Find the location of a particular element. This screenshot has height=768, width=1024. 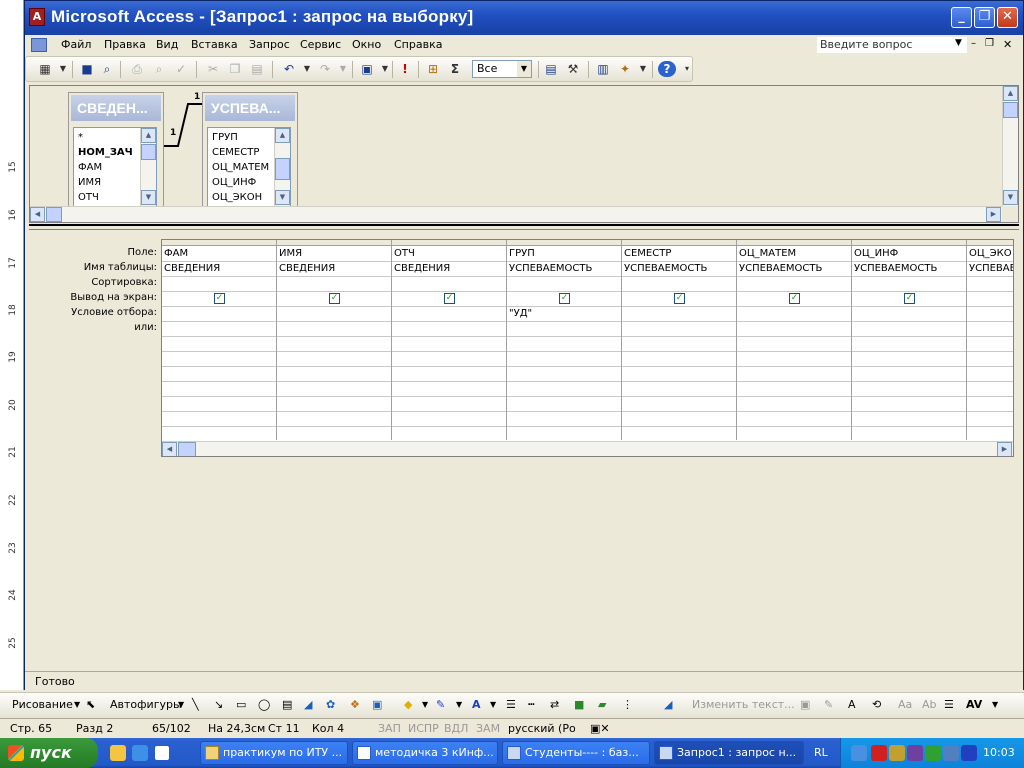

new-object-dropdown-icon: ▼ is located at coordinates (643, 69).